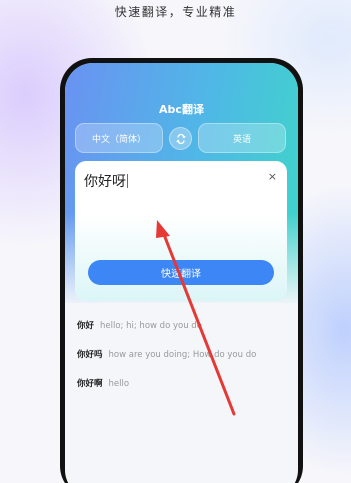 This screenshot has width=351, height=483. What do you see at coordinates (175, 12) in the screenshot?
I see `tagline: 快速翻译，专业精准` at bounding box center [175, 12].